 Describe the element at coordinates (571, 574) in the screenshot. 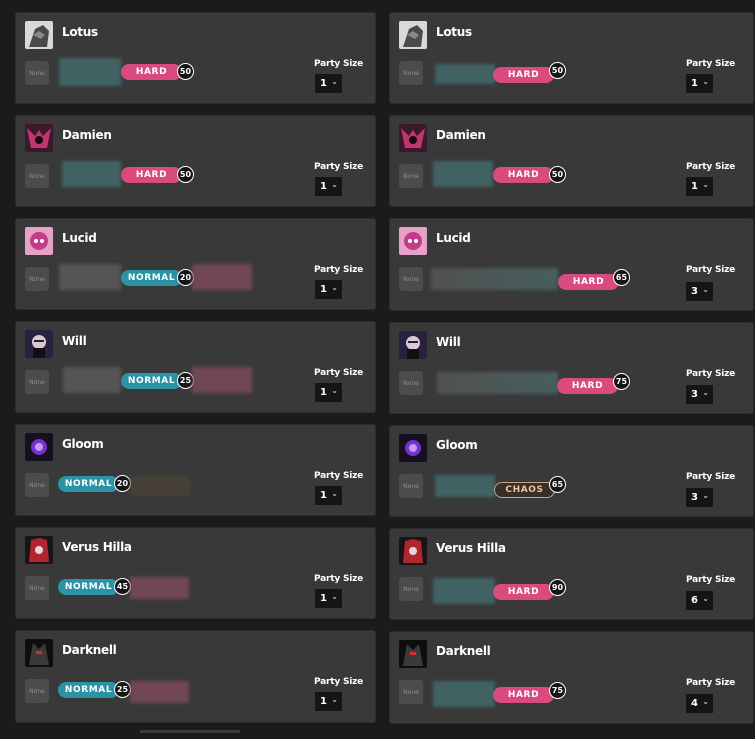

I see `boss-card-verus-hilla: Verus Hilla None HARD 90 Party Size 6 ⌄` at that location.